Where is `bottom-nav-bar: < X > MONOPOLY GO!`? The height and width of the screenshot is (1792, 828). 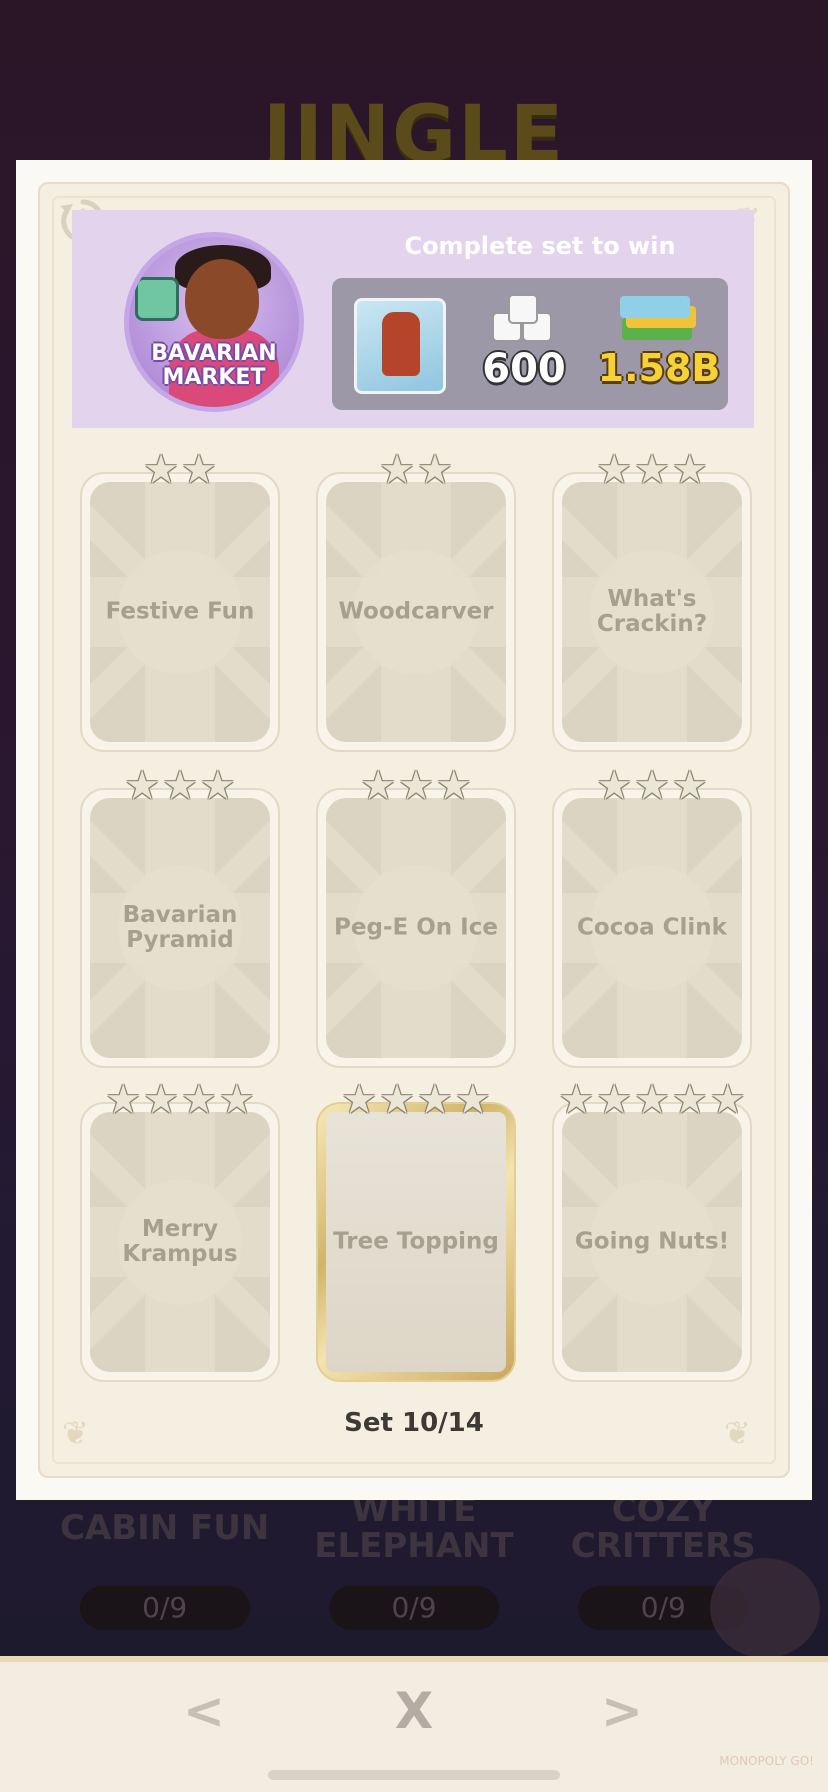 bottom-nav-bar: < X > MONOPOLY GO! is located at coordinates (414, 1724).